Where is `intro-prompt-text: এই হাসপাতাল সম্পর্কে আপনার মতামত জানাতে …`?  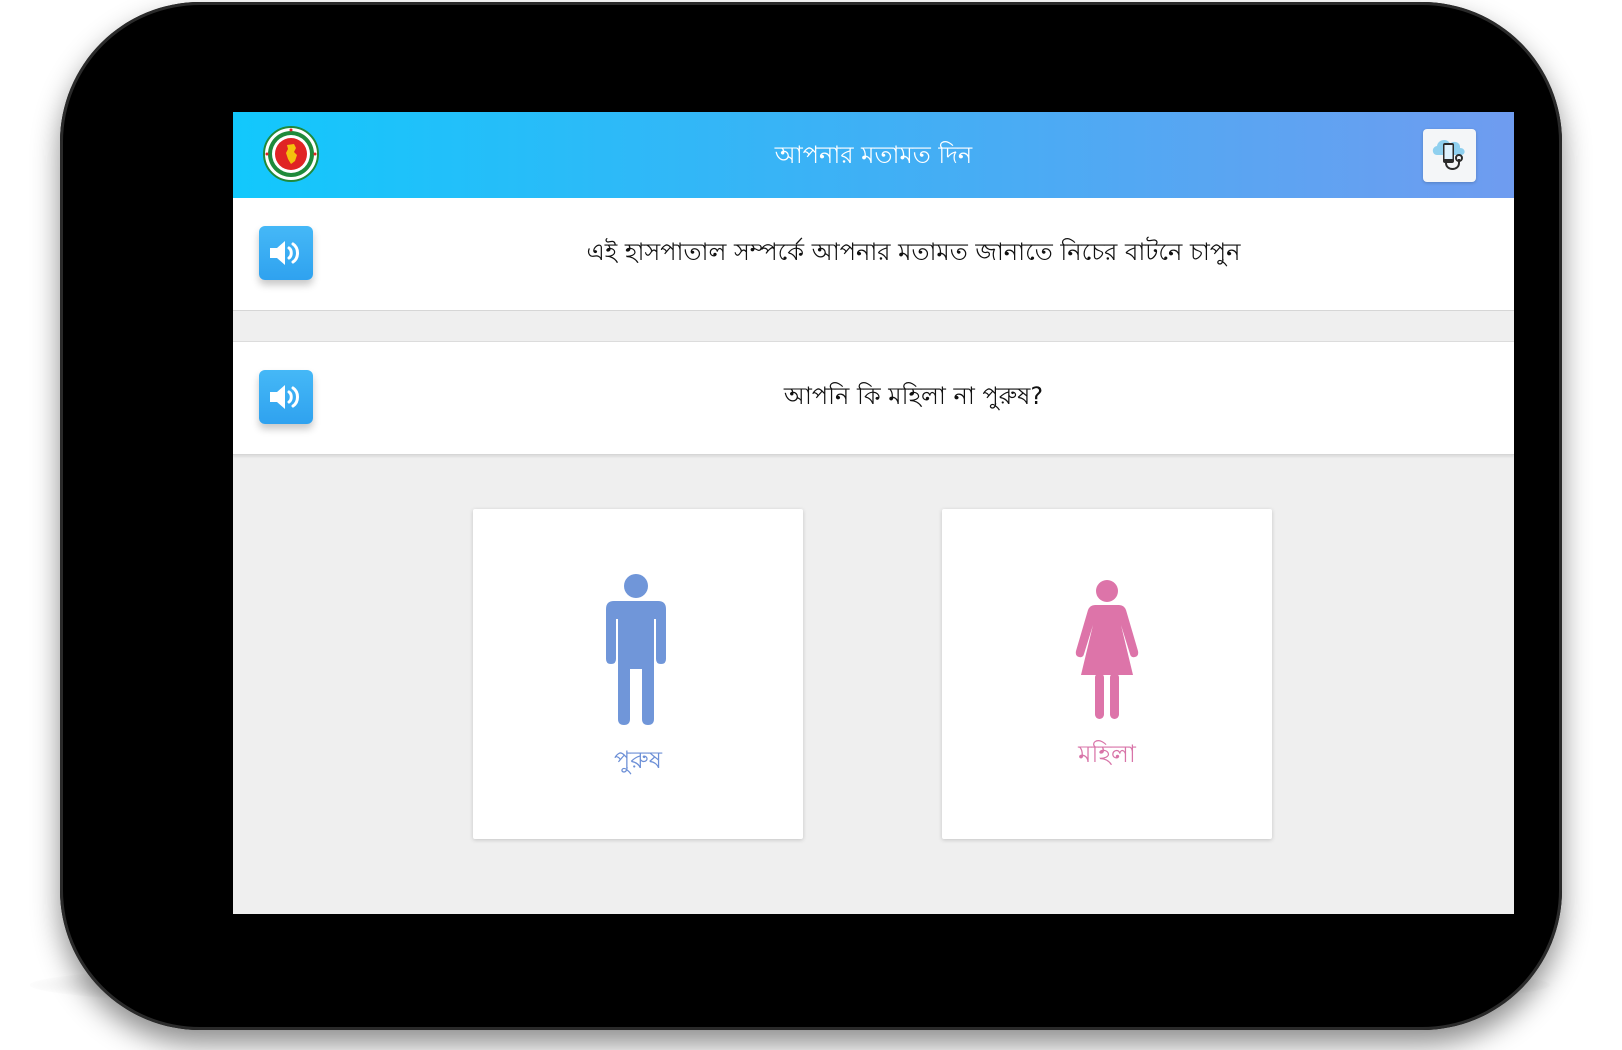 intro-prompt-text: এই হাসপাতাল সম্পর্কে আপনার মতামত জানাতে … is located at coordinates (913, 252).